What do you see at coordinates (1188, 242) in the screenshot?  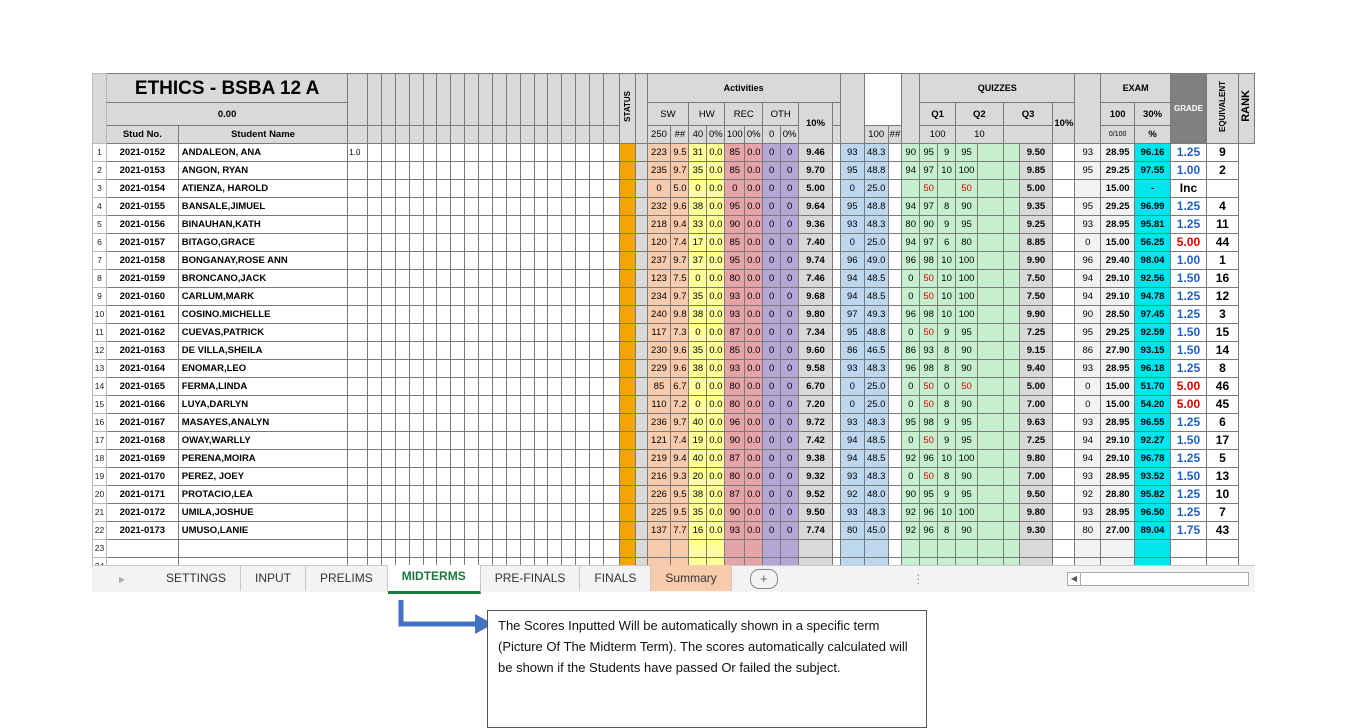 I see `equivalent-cell: 5.00` at bounding box center [1188, 242].